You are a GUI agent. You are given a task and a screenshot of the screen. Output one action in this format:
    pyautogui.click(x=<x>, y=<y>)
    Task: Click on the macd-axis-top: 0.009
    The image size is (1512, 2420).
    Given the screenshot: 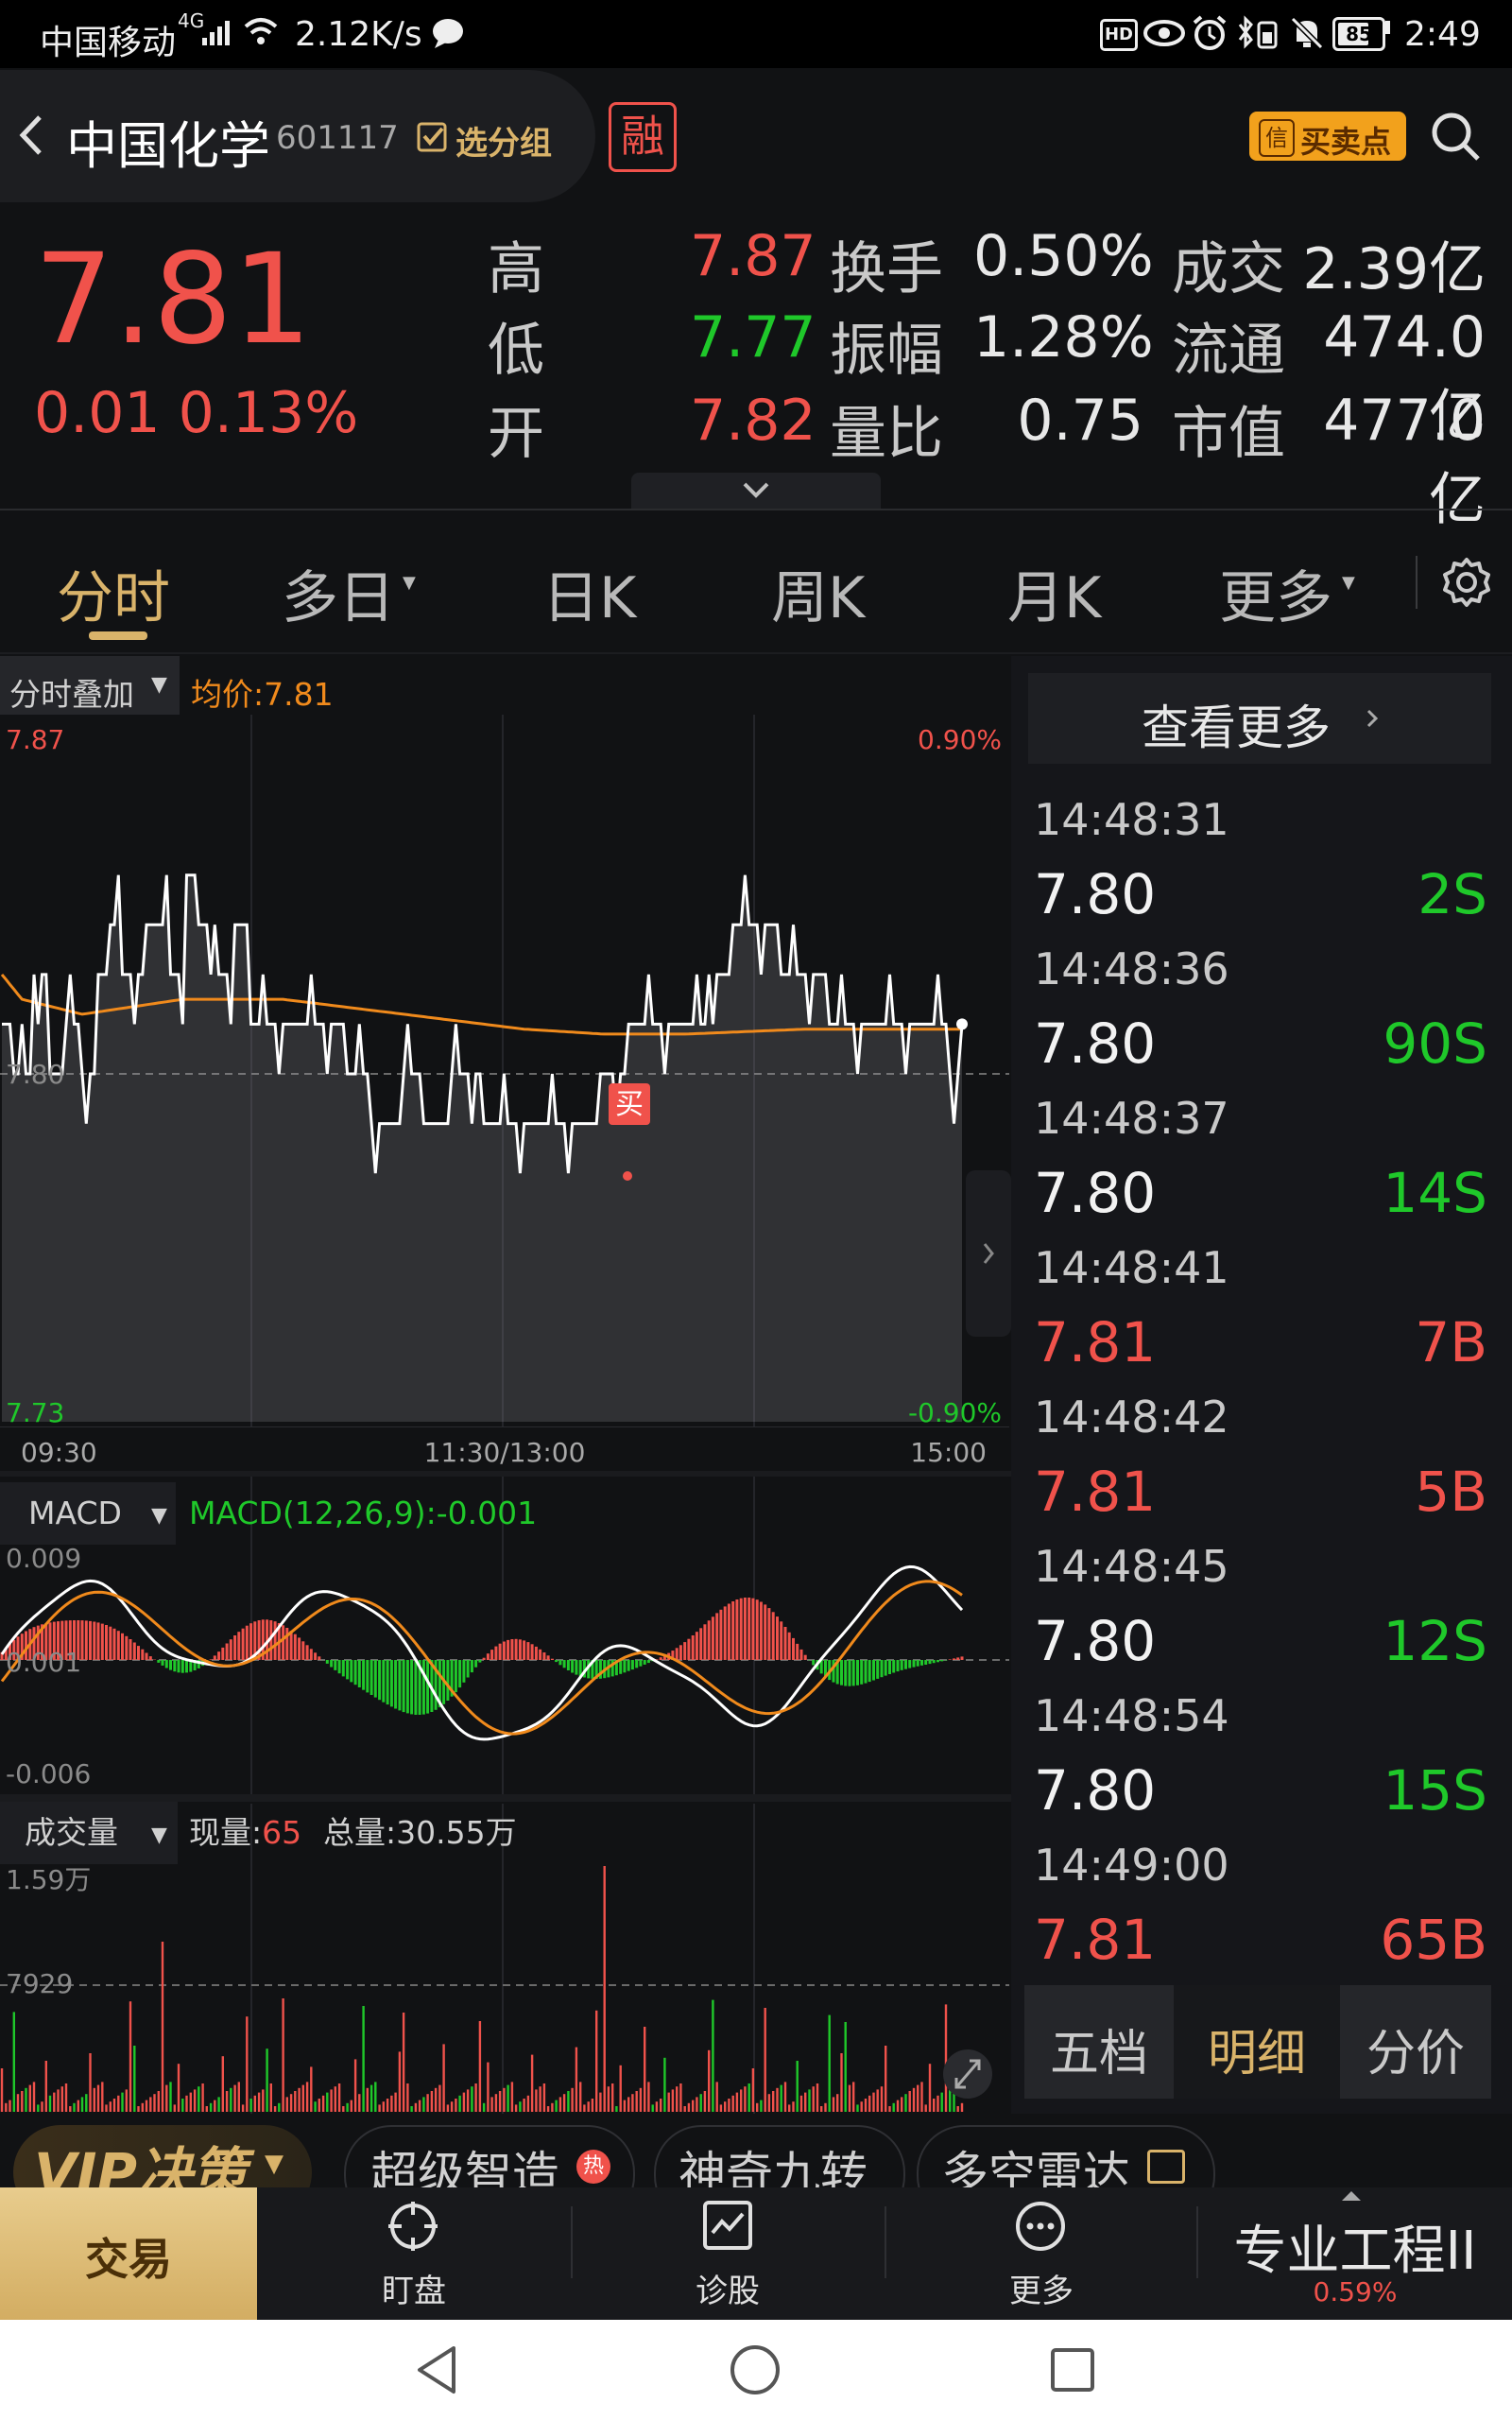 What is the action you would take?
    pyautogui.click(x=43, y=1559)
    